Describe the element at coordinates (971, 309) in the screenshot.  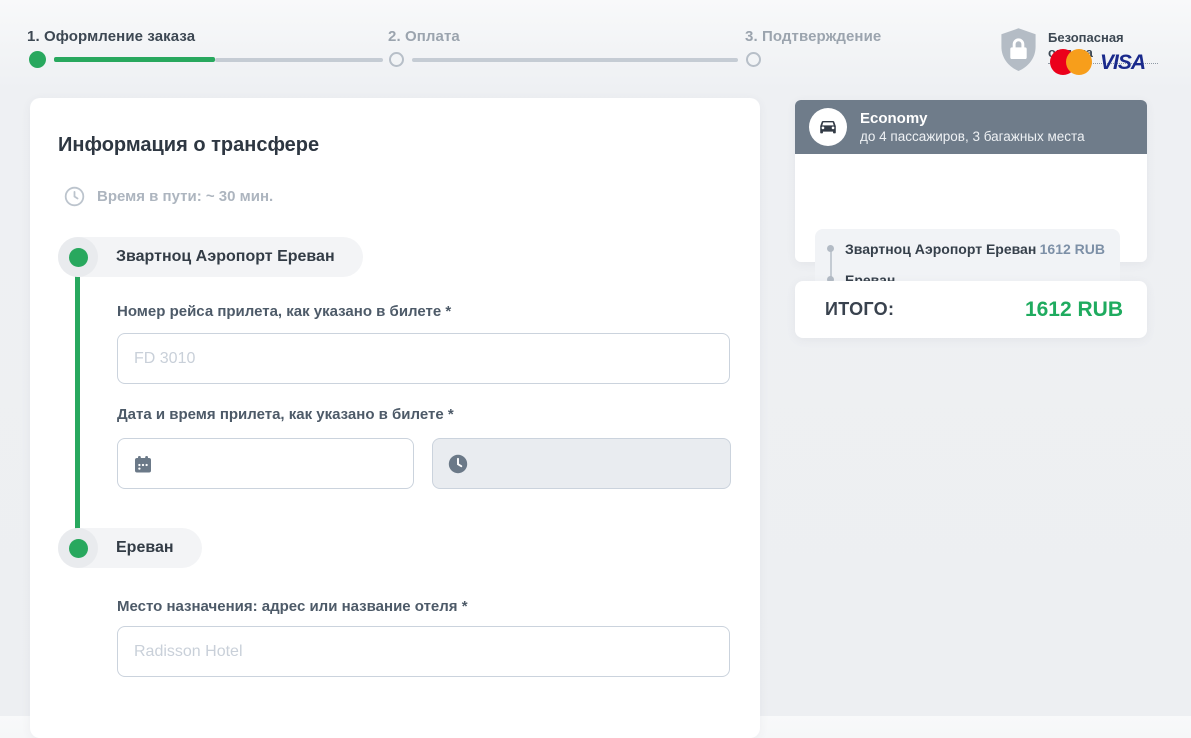
I see `total-card: ИТОГО: 1612 RUB` at that location.